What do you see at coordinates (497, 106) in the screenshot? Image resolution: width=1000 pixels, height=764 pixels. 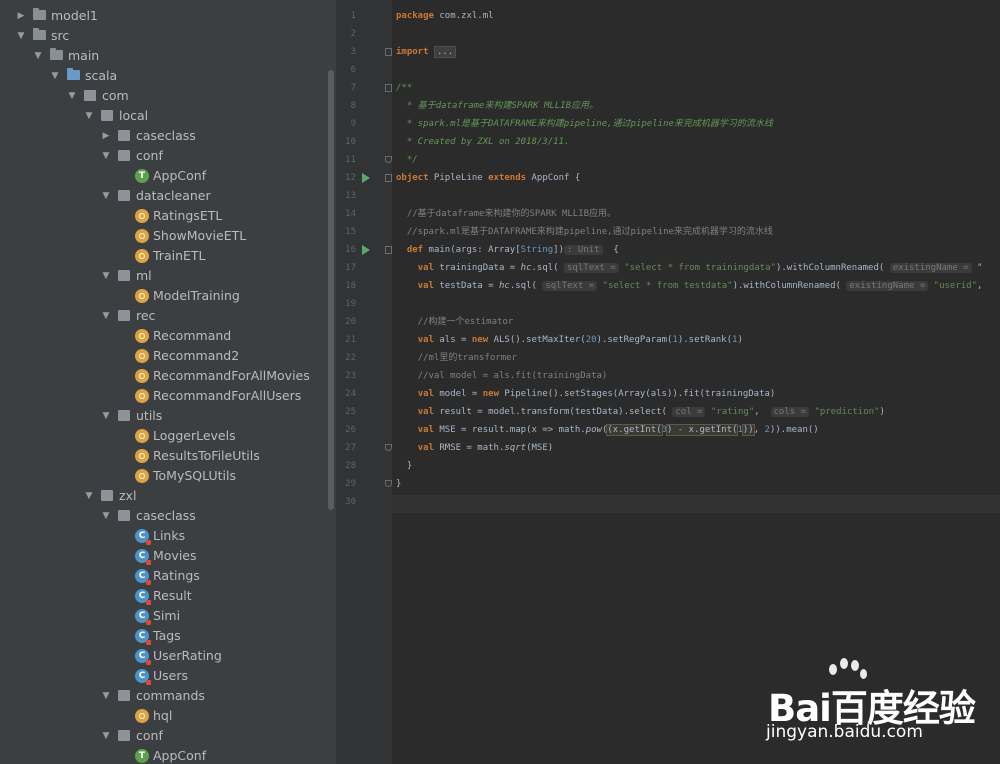 I see `code-line: * 基于dataframe来构建SPARK MLLIB应用。` at bounding box center [497, 106].